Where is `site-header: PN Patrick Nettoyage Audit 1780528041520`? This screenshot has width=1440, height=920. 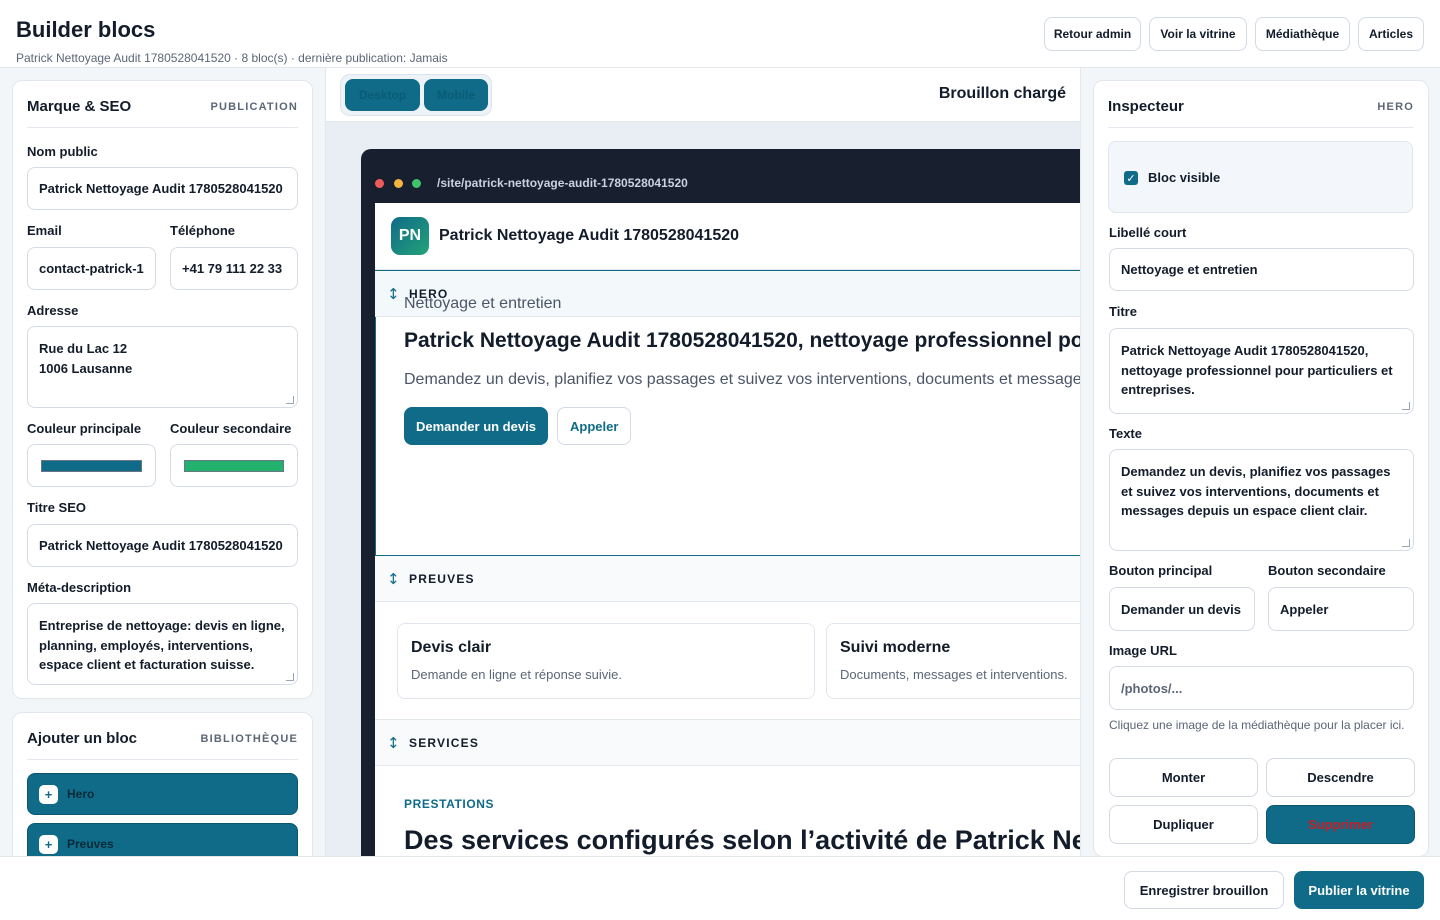 site-header: PN Patrick Nettoyage Audit 1780528041520 is located at coordinates (727, 236).